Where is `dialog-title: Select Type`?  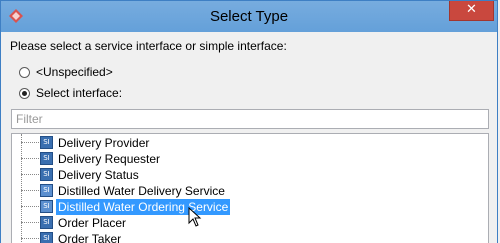
dialog-title: Select Type is located at coordinates (249, 16).